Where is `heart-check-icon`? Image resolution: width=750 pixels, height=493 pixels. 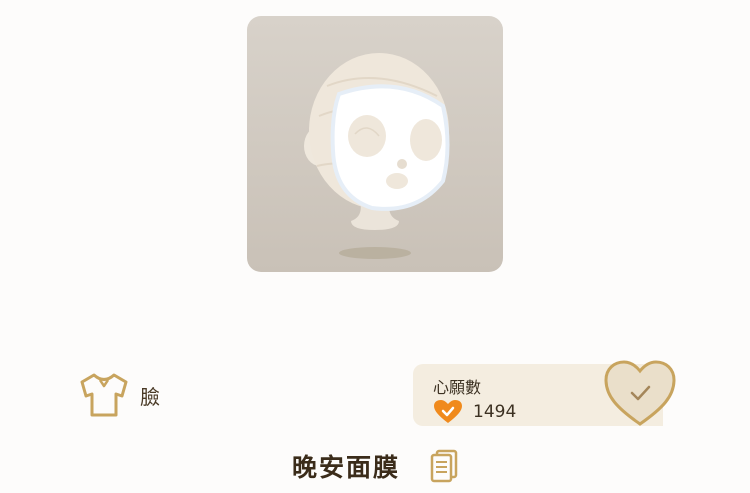 heart-check-icon is located at coordinates (640, 393).